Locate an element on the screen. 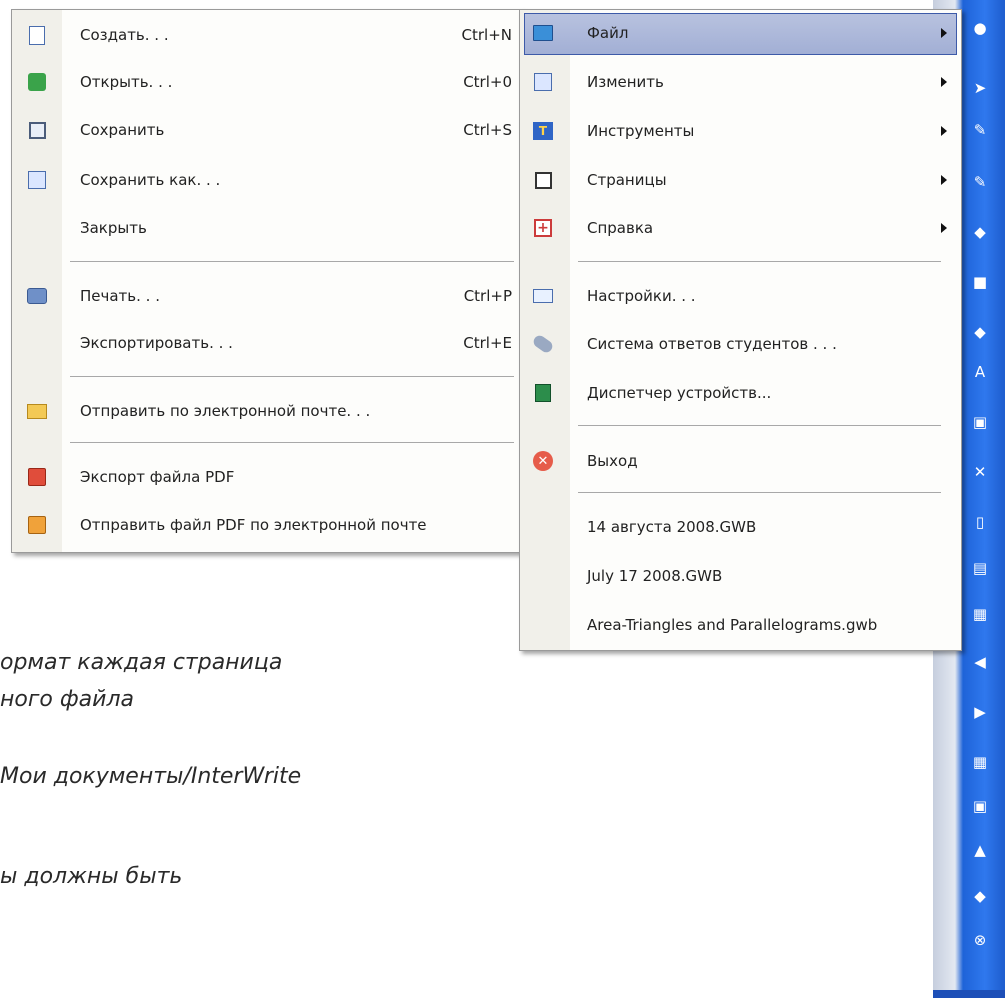 Image resolution: width=1005 pixels, height=998 pixels. menu-item-email-pdf: Отправить файл PDF по электронной почте is located at coordinates (267, 525).